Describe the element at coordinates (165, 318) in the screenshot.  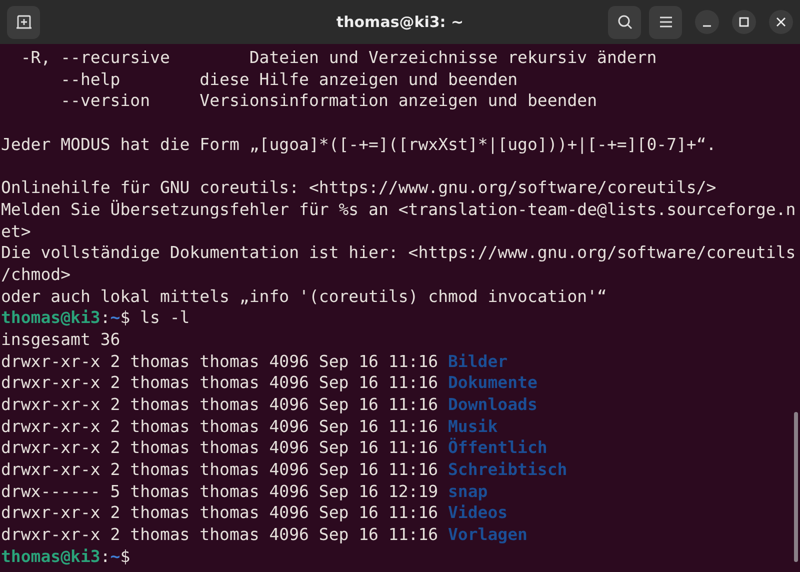
I see `command-text: ls -l` at that location.